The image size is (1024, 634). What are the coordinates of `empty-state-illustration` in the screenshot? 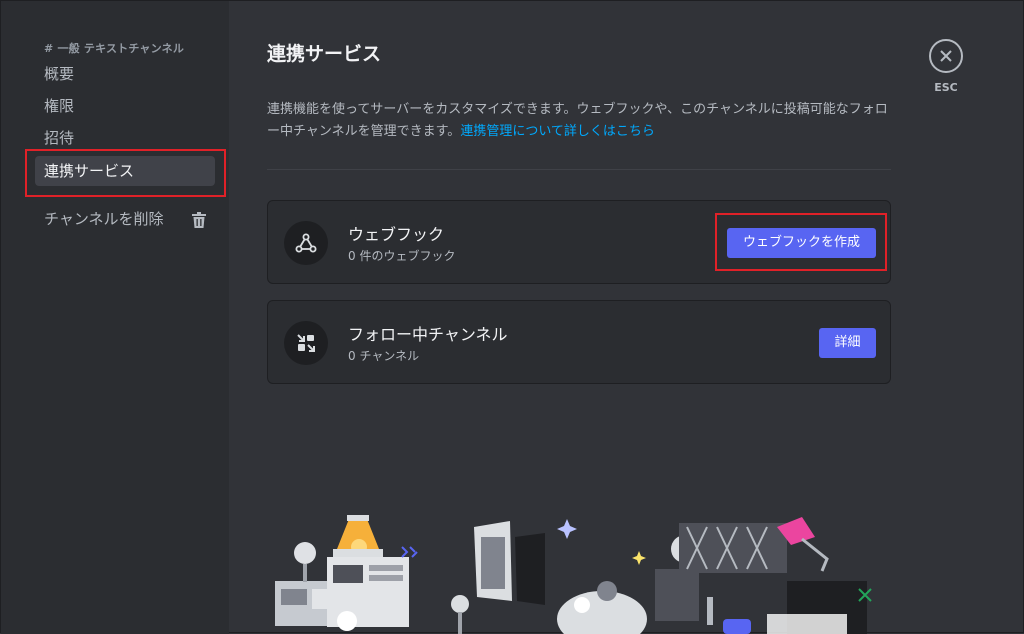 It's located at (573, 574).